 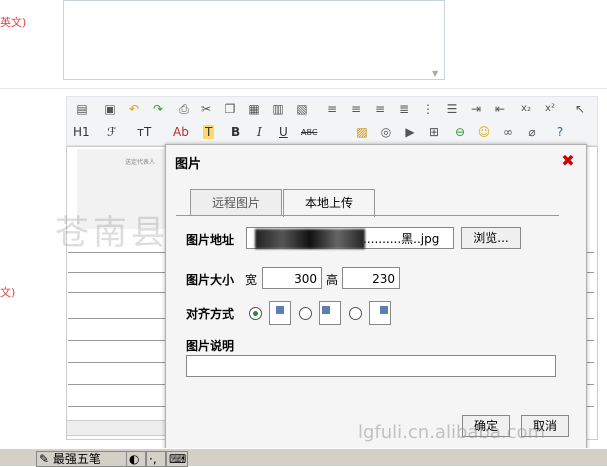 What do you see at coordinates (110, 109) in the screenshot?
I see `preview-icon: ▣` at bounding box center [110, 109].